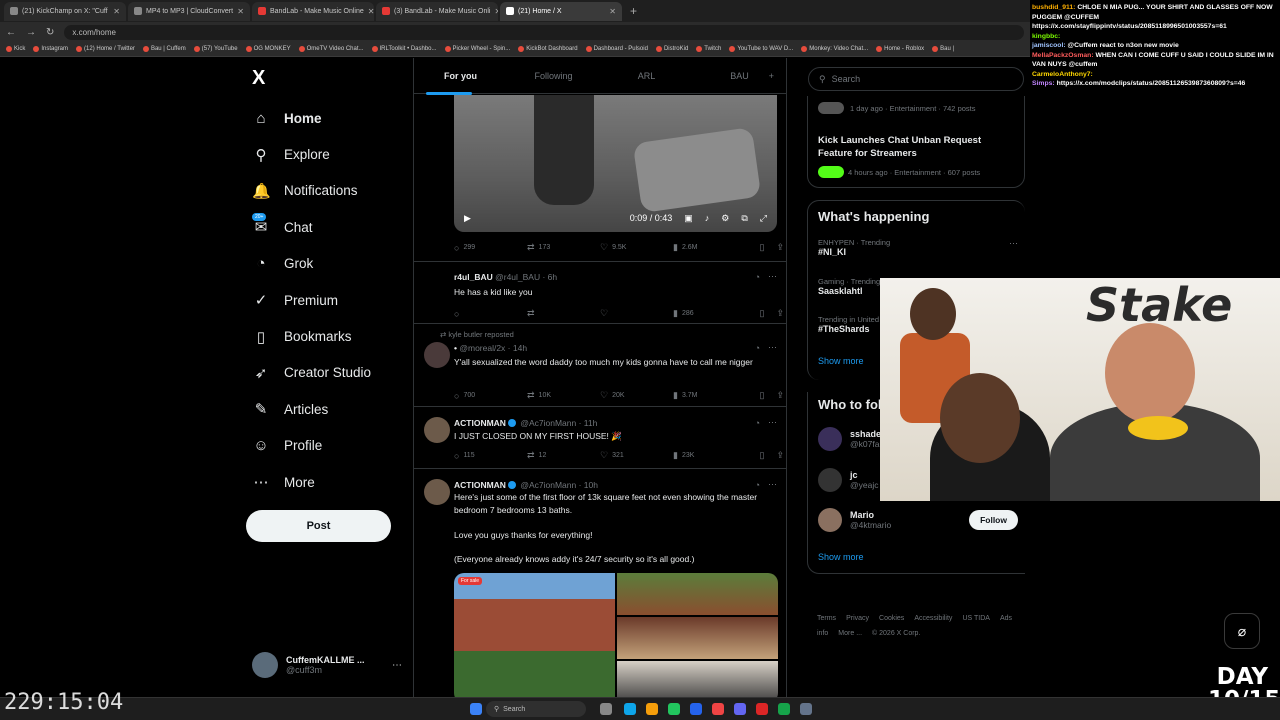  I want to click on browser-tab: (3) BandLab - Make Music Onli ✕, so click(437, 11).